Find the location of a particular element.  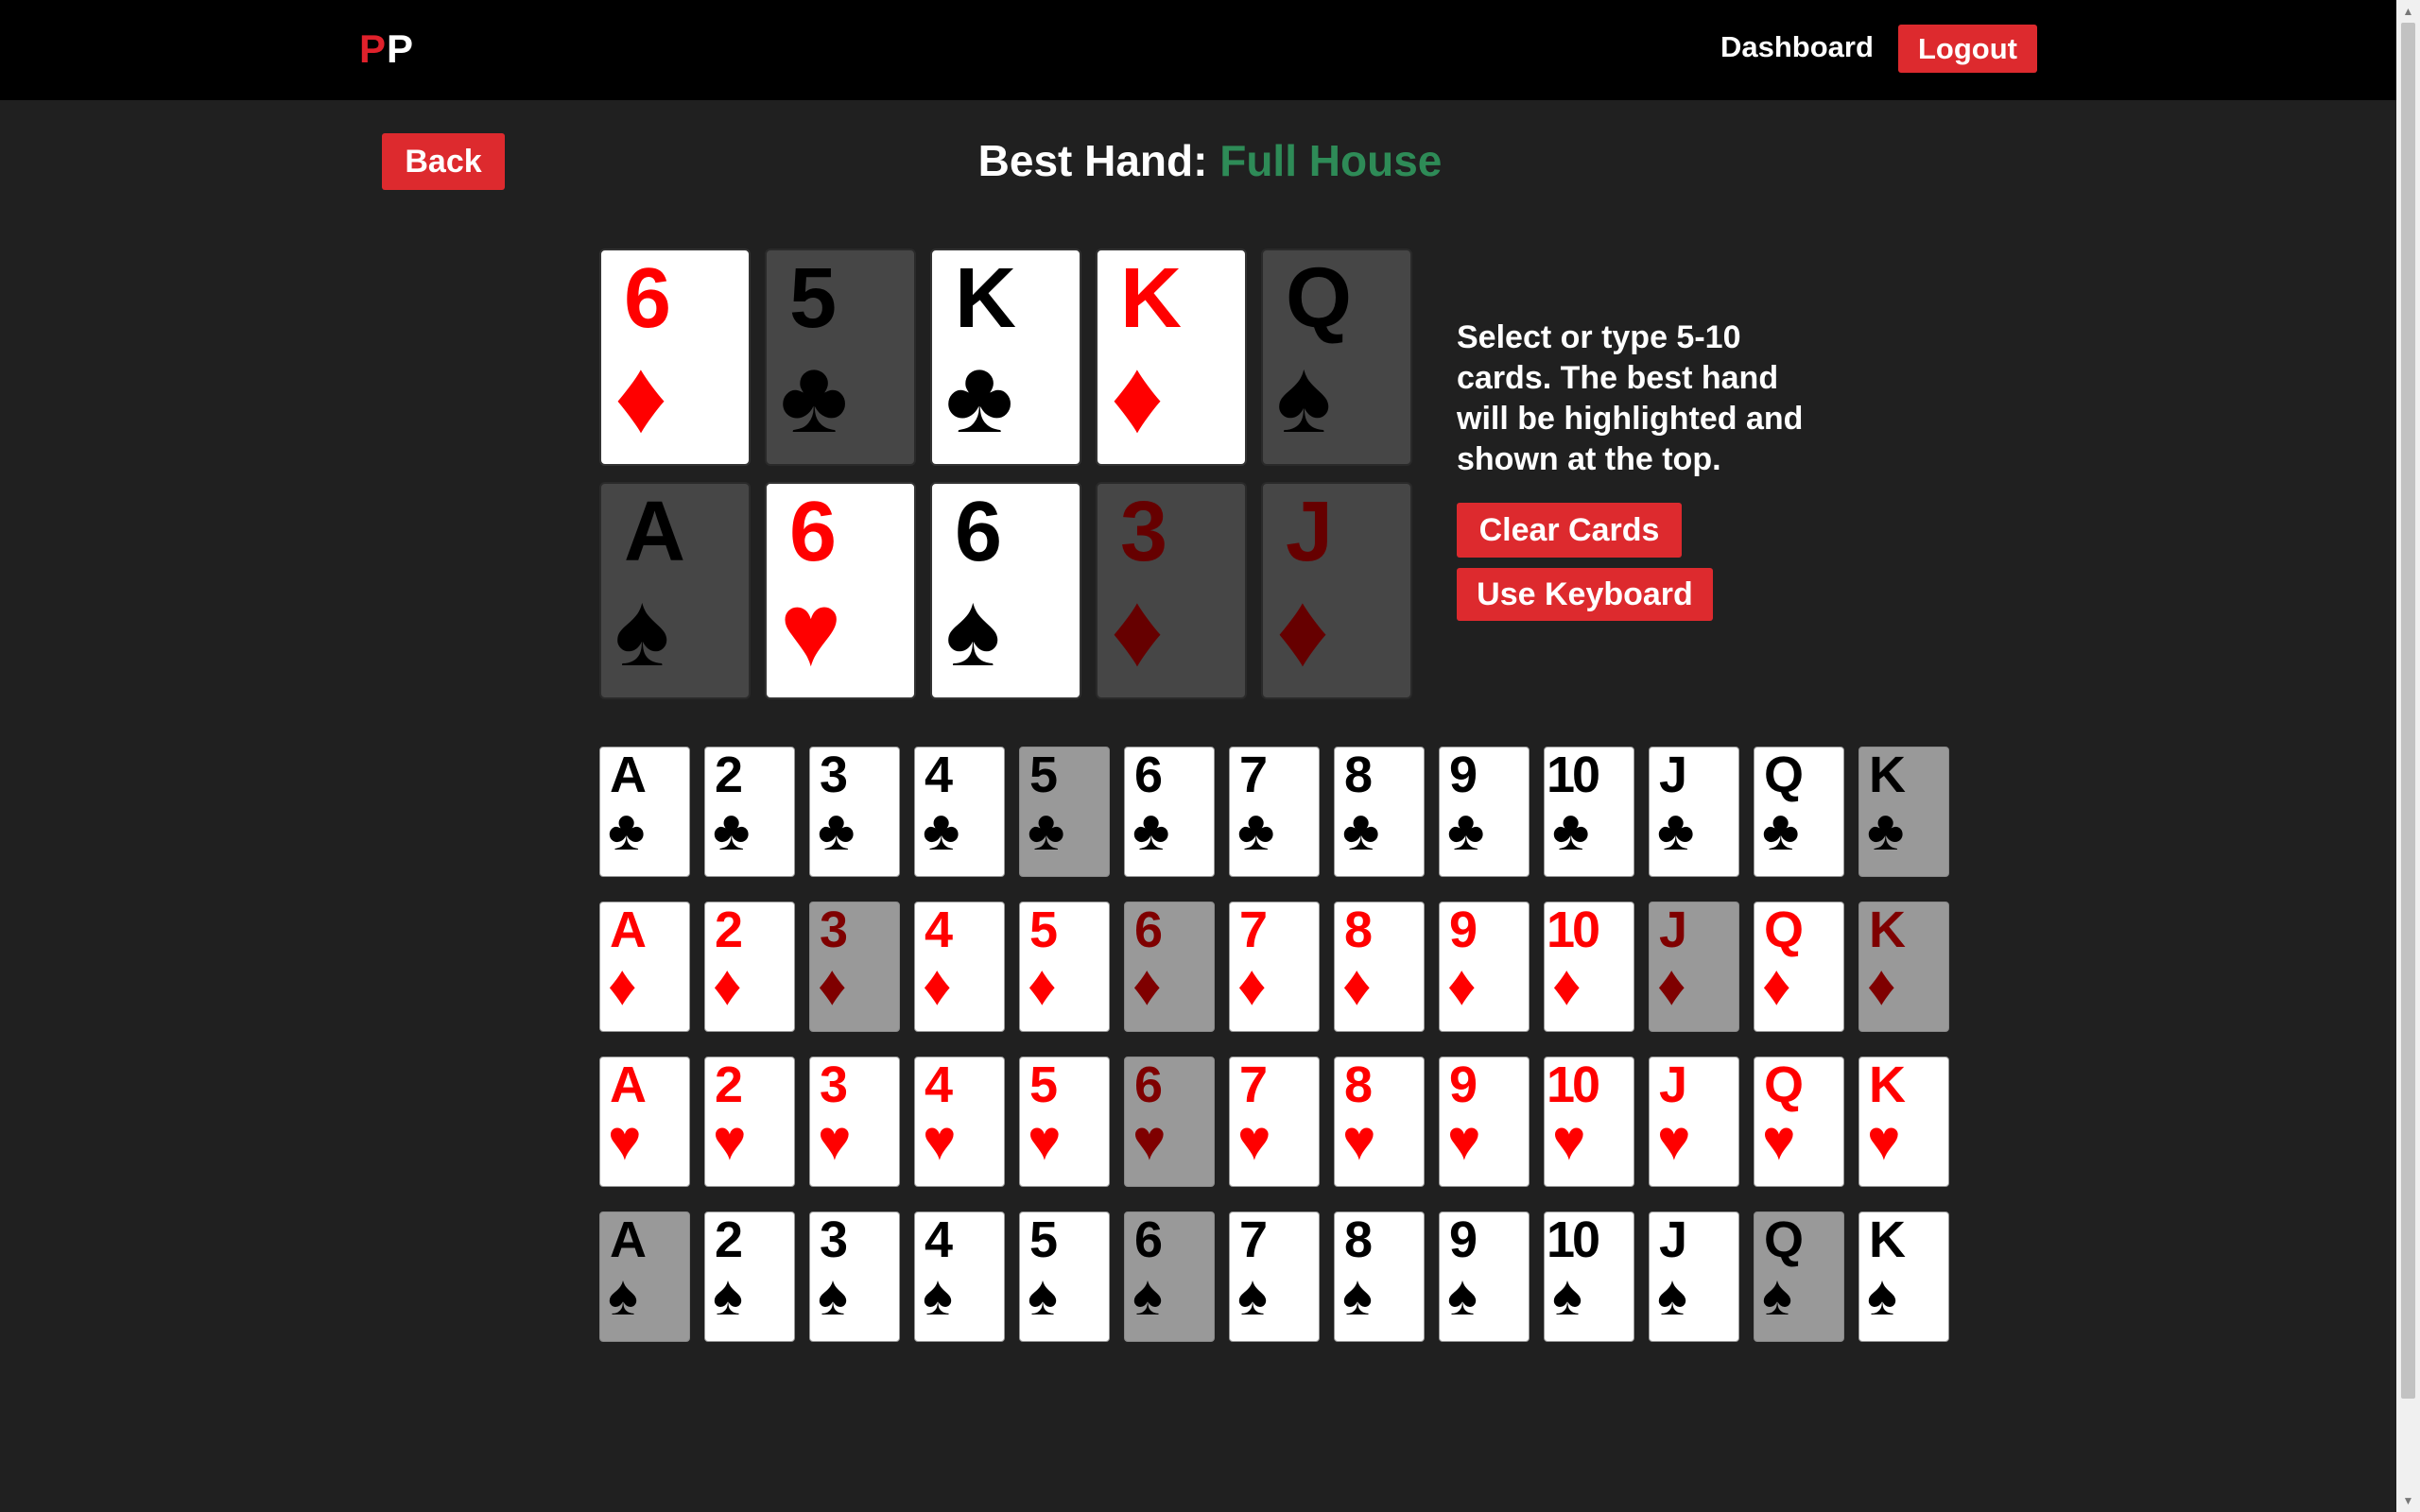

picker-card-3-diamonds: 3 ♦ is located at coordinates (854, 967).